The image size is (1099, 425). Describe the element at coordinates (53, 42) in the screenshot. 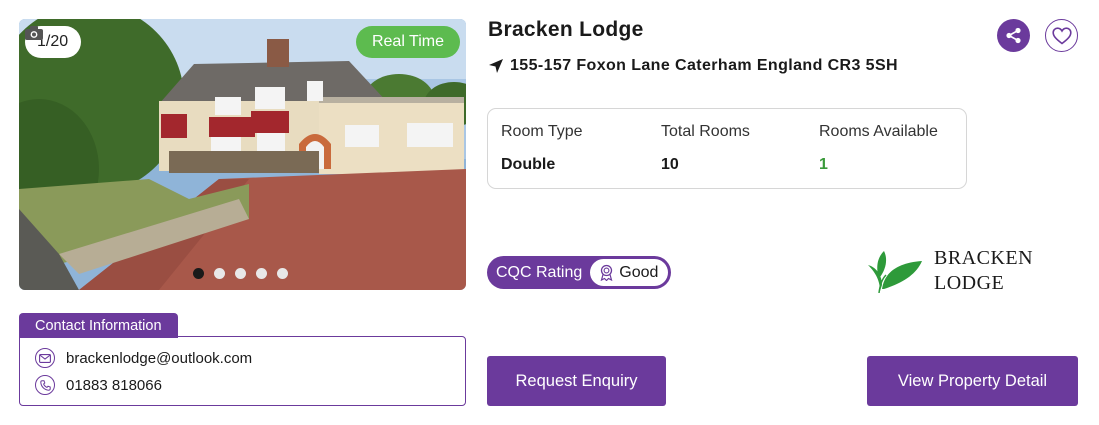

I see `photo-counter: 1/20` at that location.